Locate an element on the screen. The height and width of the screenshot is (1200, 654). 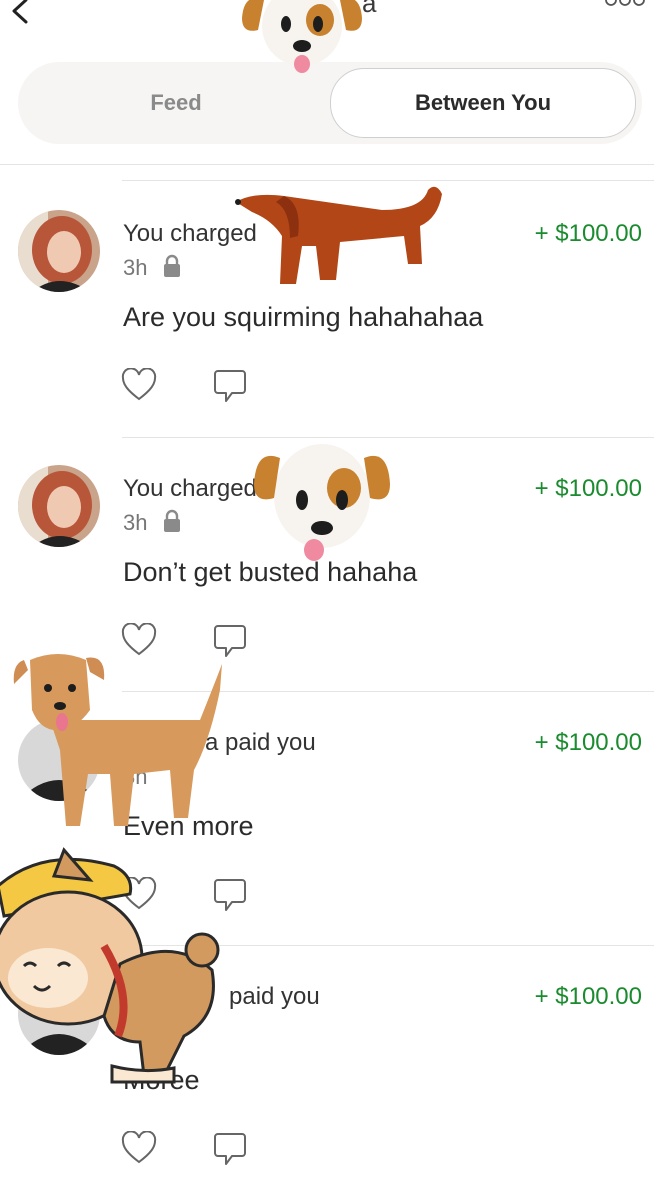
tab-between-you: Between You is located at coordinates (483, 103).